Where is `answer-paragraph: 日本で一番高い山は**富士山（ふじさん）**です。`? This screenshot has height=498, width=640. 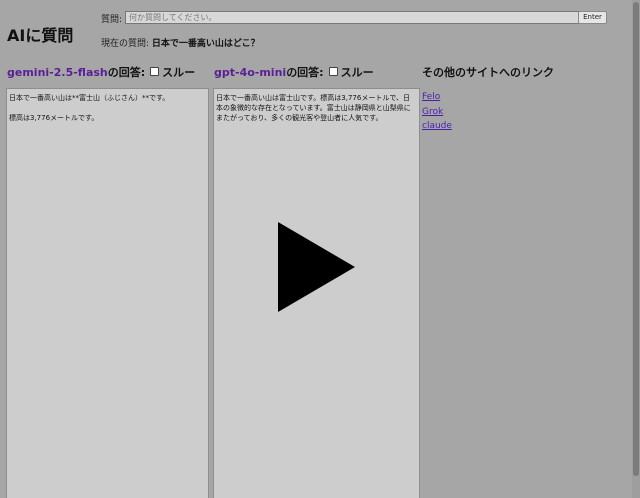 answer-paragraph: 日本で一番高い山は**富士山（ふじさん）**です。 is located at coordinates (89, 98).